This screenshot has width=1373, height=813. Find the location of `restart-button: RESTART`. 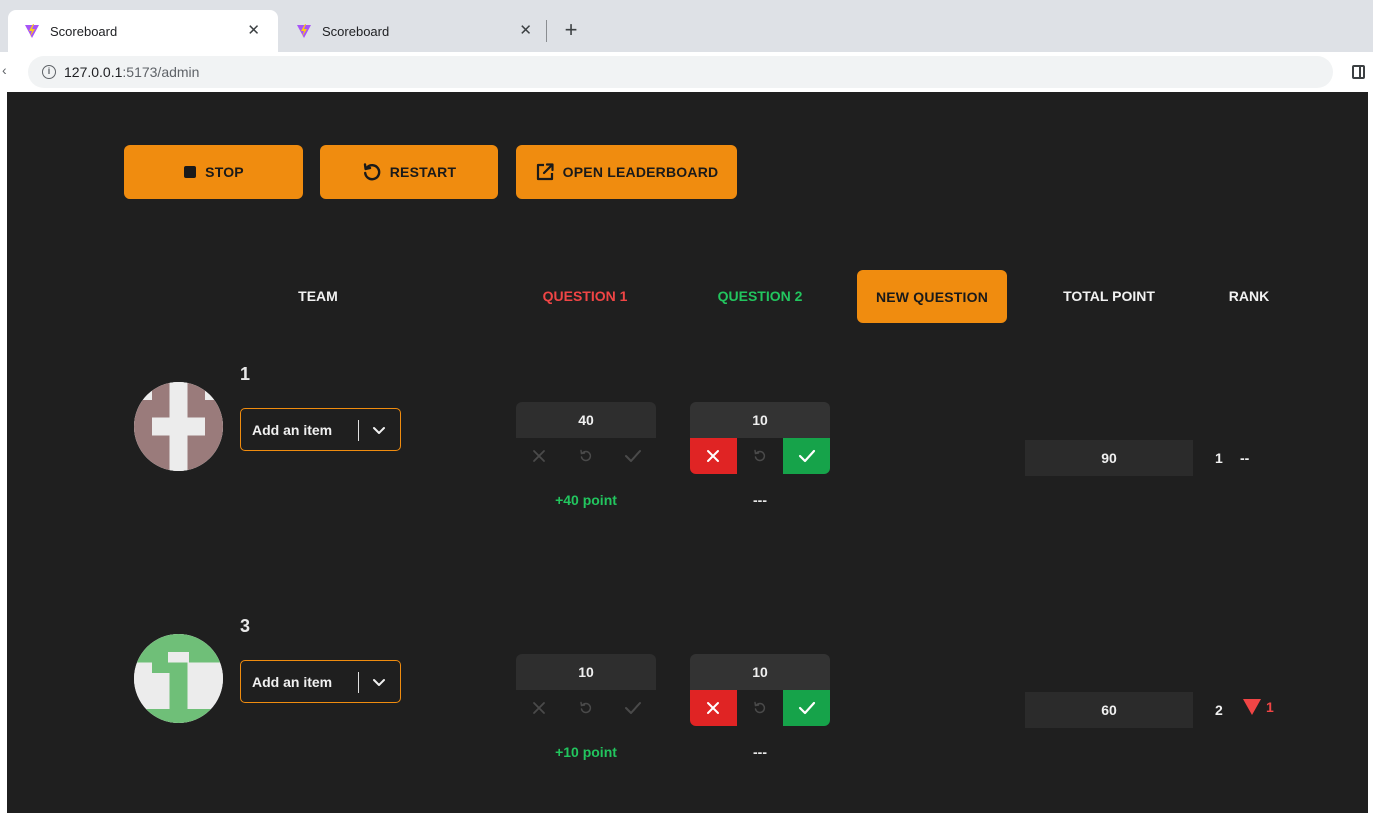

restart-button: RESTART is located at coordinates (409, 172).